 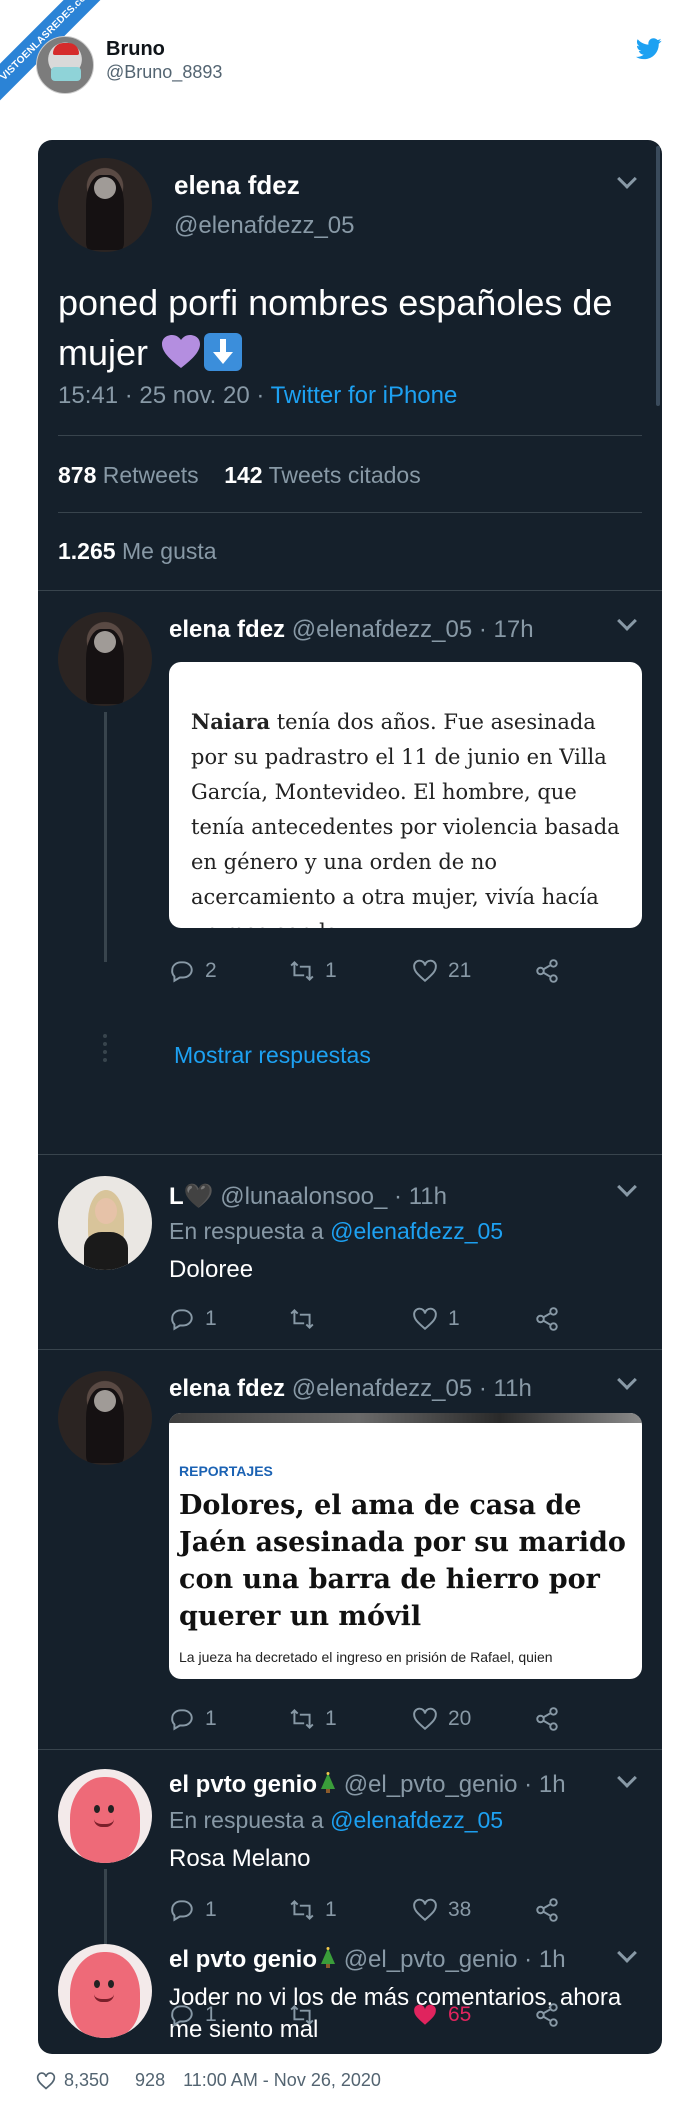 What do you see at coordinates (243, 475) in the screenshot?
I see `quotes-count: 142` at bounding box center [243, 475].